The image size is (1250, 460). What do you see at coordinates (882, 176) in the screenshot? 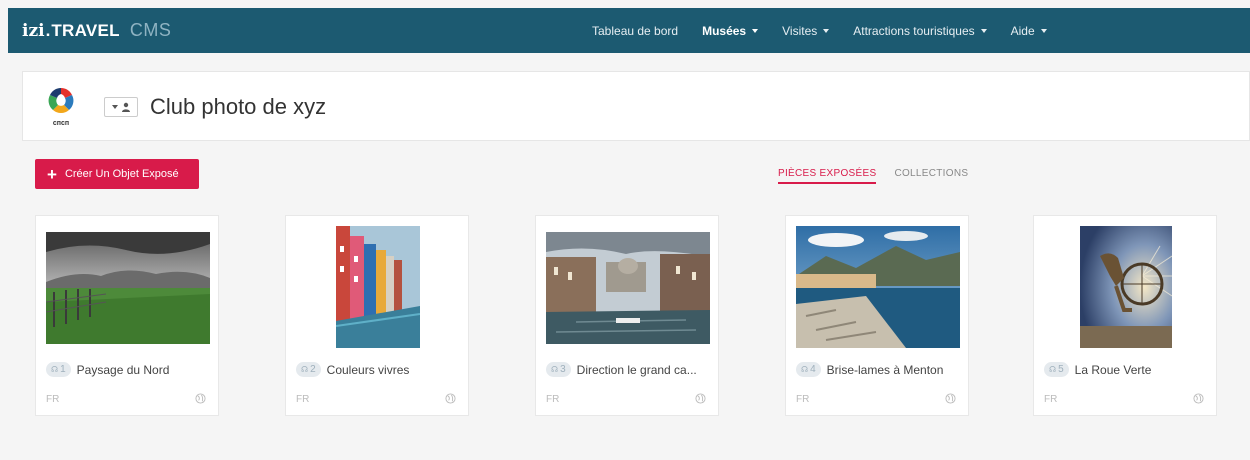
I see `view-tabs: PIÈCES EXPOSÉES COLLECTIONS` at bounding box center [882, 176].